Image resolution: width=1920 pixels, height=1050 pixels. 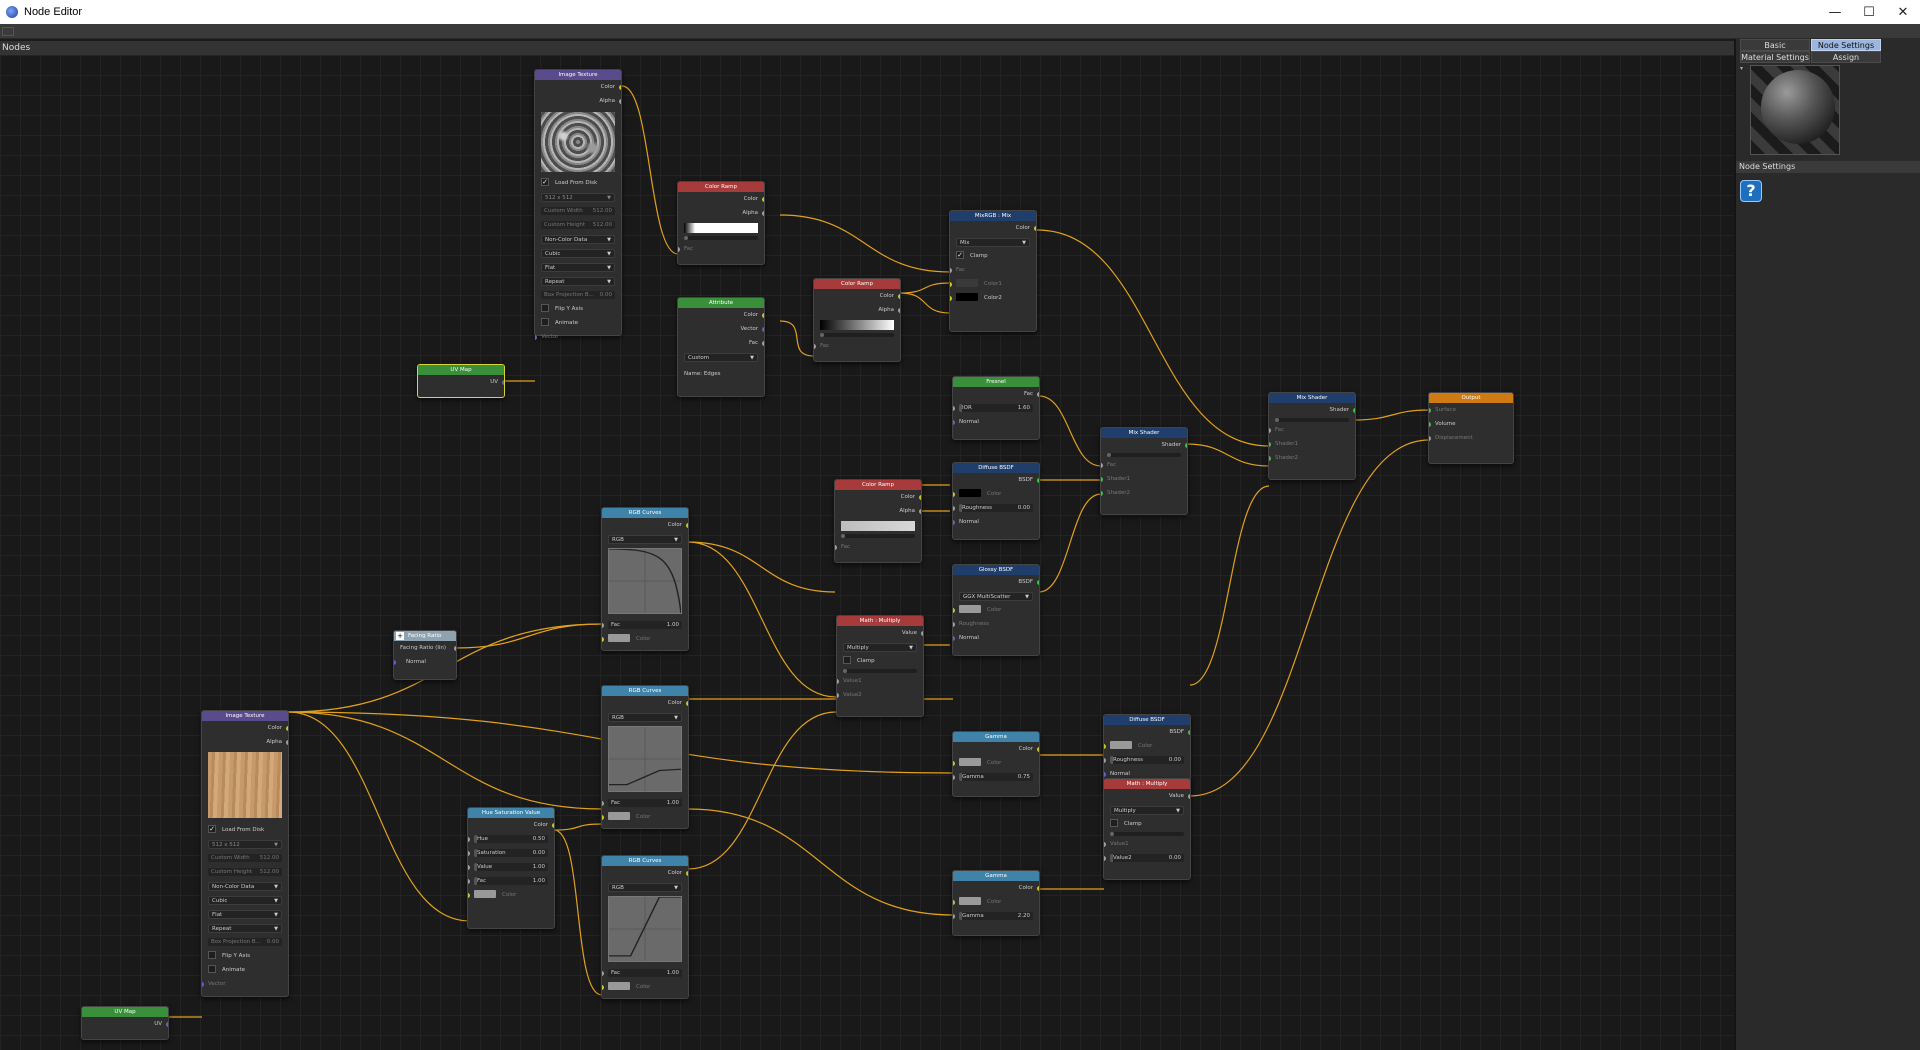 What do you see at coordinates (993, 256) in the screenshot?
I see `clamp-toggle: ✓ Clamp` at bounding box center [993, 256].